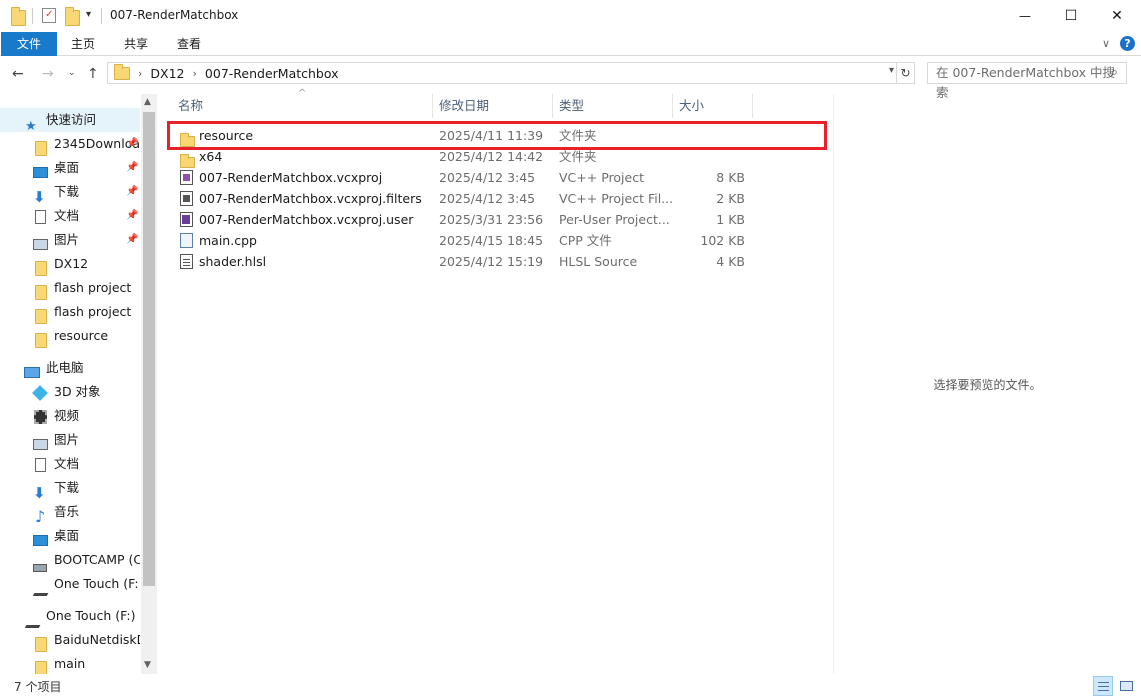 The width and height of the screenshot is (1141, 698). I want to click on nav-quick-access: ★ 快速访问, so click(70, 120).